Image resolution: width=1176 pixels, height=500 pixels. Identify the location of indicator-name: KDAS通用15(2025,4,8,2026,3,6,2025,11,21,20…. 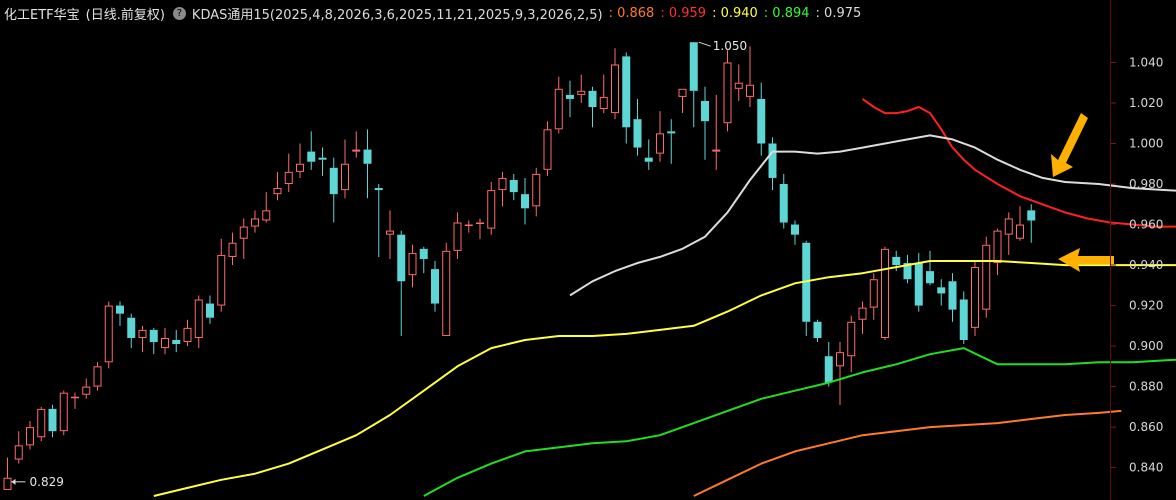
(397, 13).